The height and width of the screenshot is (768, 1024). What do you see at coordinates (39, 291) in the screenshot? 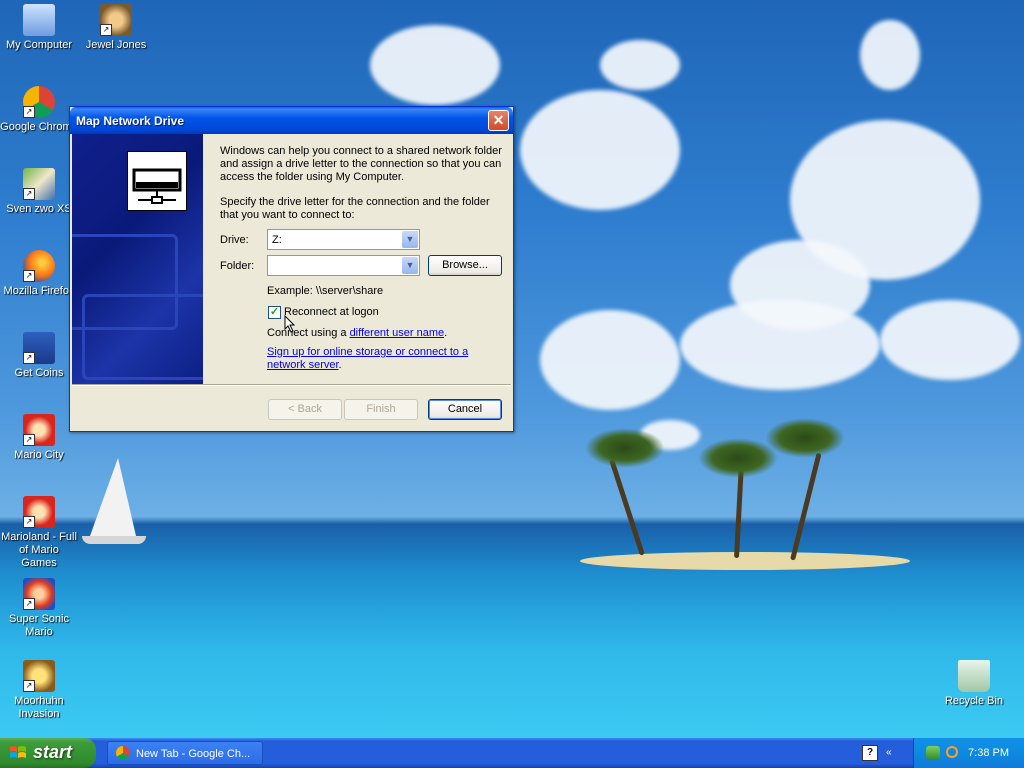
I see `desktop-icon-label: Mozilla Firefox` at bounding box center [39, 291].